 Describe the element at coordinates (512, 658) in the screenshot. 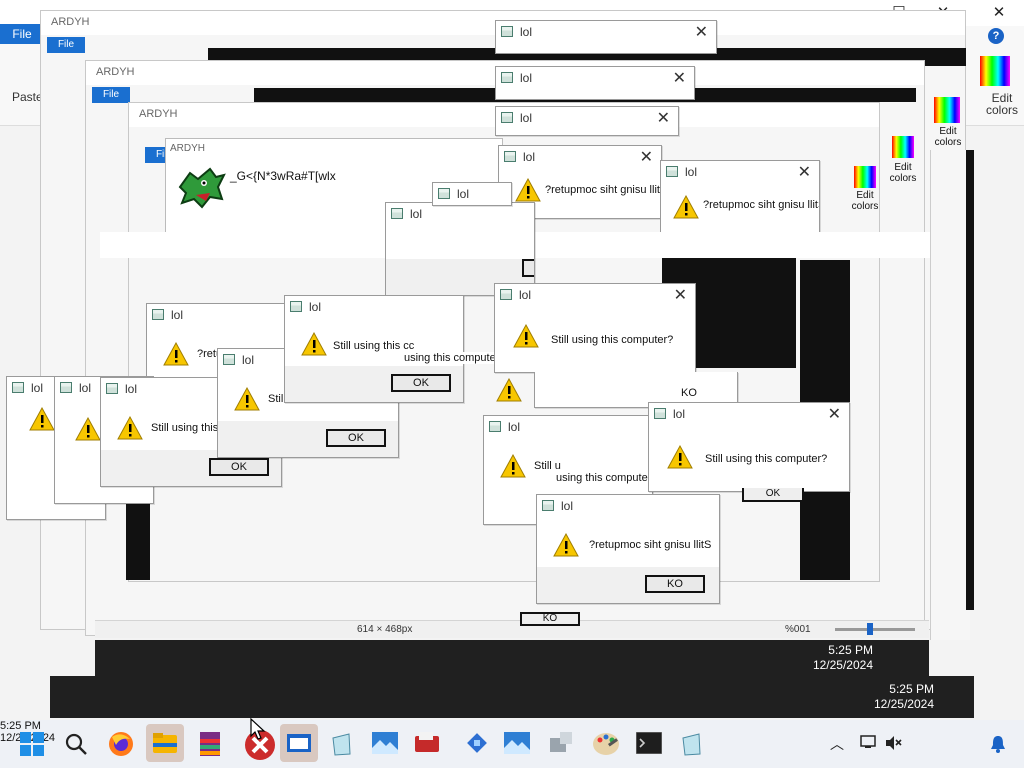

I see `taskbar-smear-inner: 5:25 PM 12/25/2024` at that location.